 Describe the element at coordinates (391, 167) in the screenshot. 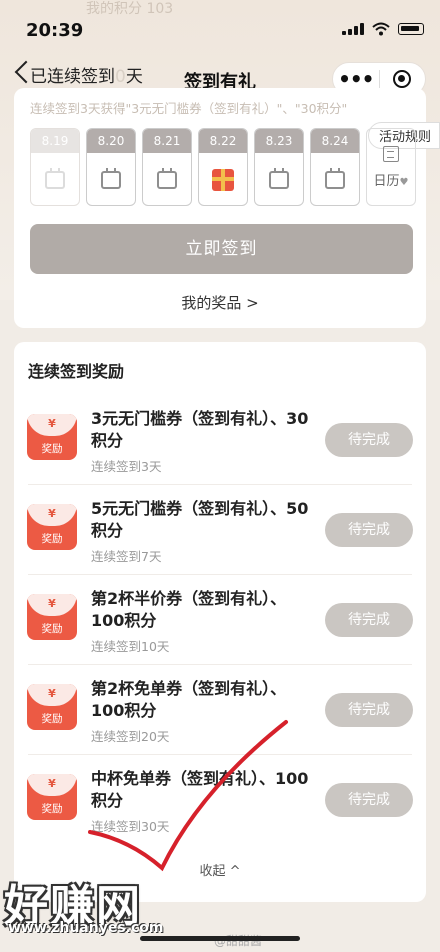

I see `calendar-button: 日历♥` at that location.